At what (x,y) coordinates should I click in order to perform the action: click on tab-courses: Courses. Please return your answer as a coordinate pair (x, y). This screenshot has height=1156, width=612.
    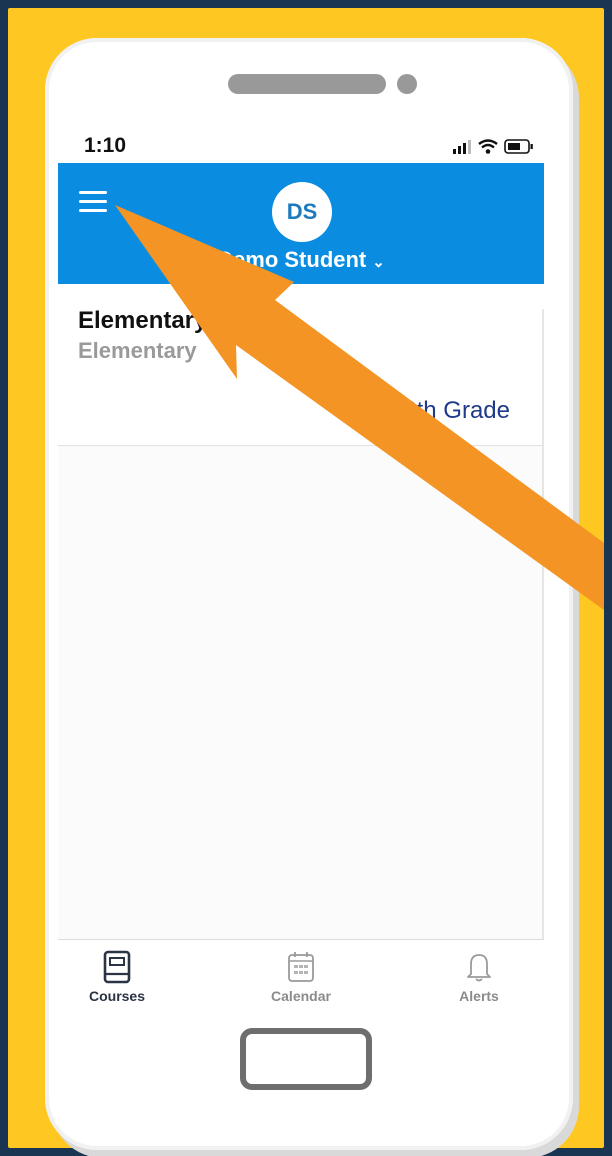
    Looking at the image, I should click on (117, 977).